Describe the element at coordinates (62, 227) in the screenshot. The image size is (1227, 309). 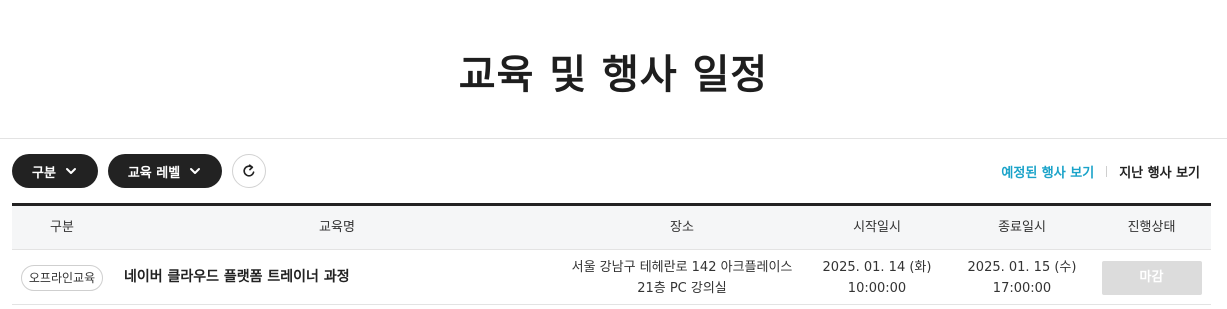
I see `header-category: 구분` at that location.